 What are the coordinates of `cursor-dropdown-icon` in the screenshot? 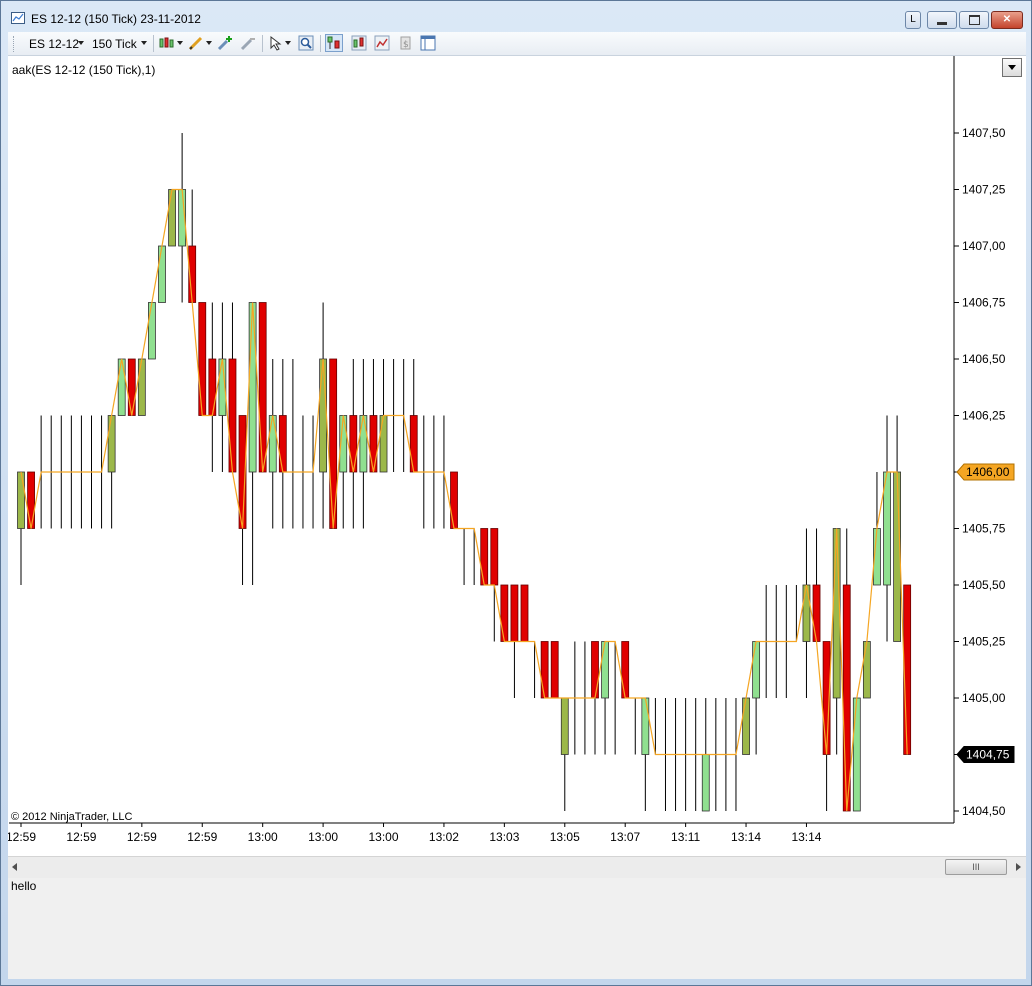 It's located at (288, 43).